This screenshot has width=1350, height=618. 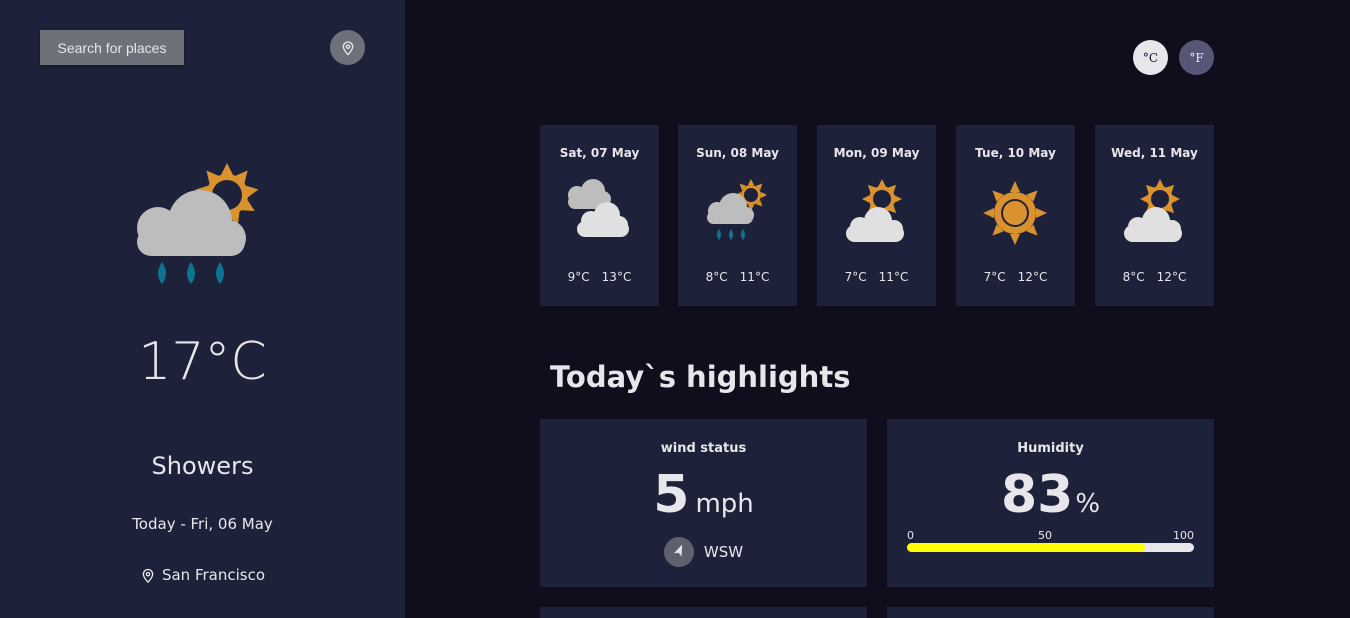 I want to click on current-condition: Showers, so click(x=202, y=466).